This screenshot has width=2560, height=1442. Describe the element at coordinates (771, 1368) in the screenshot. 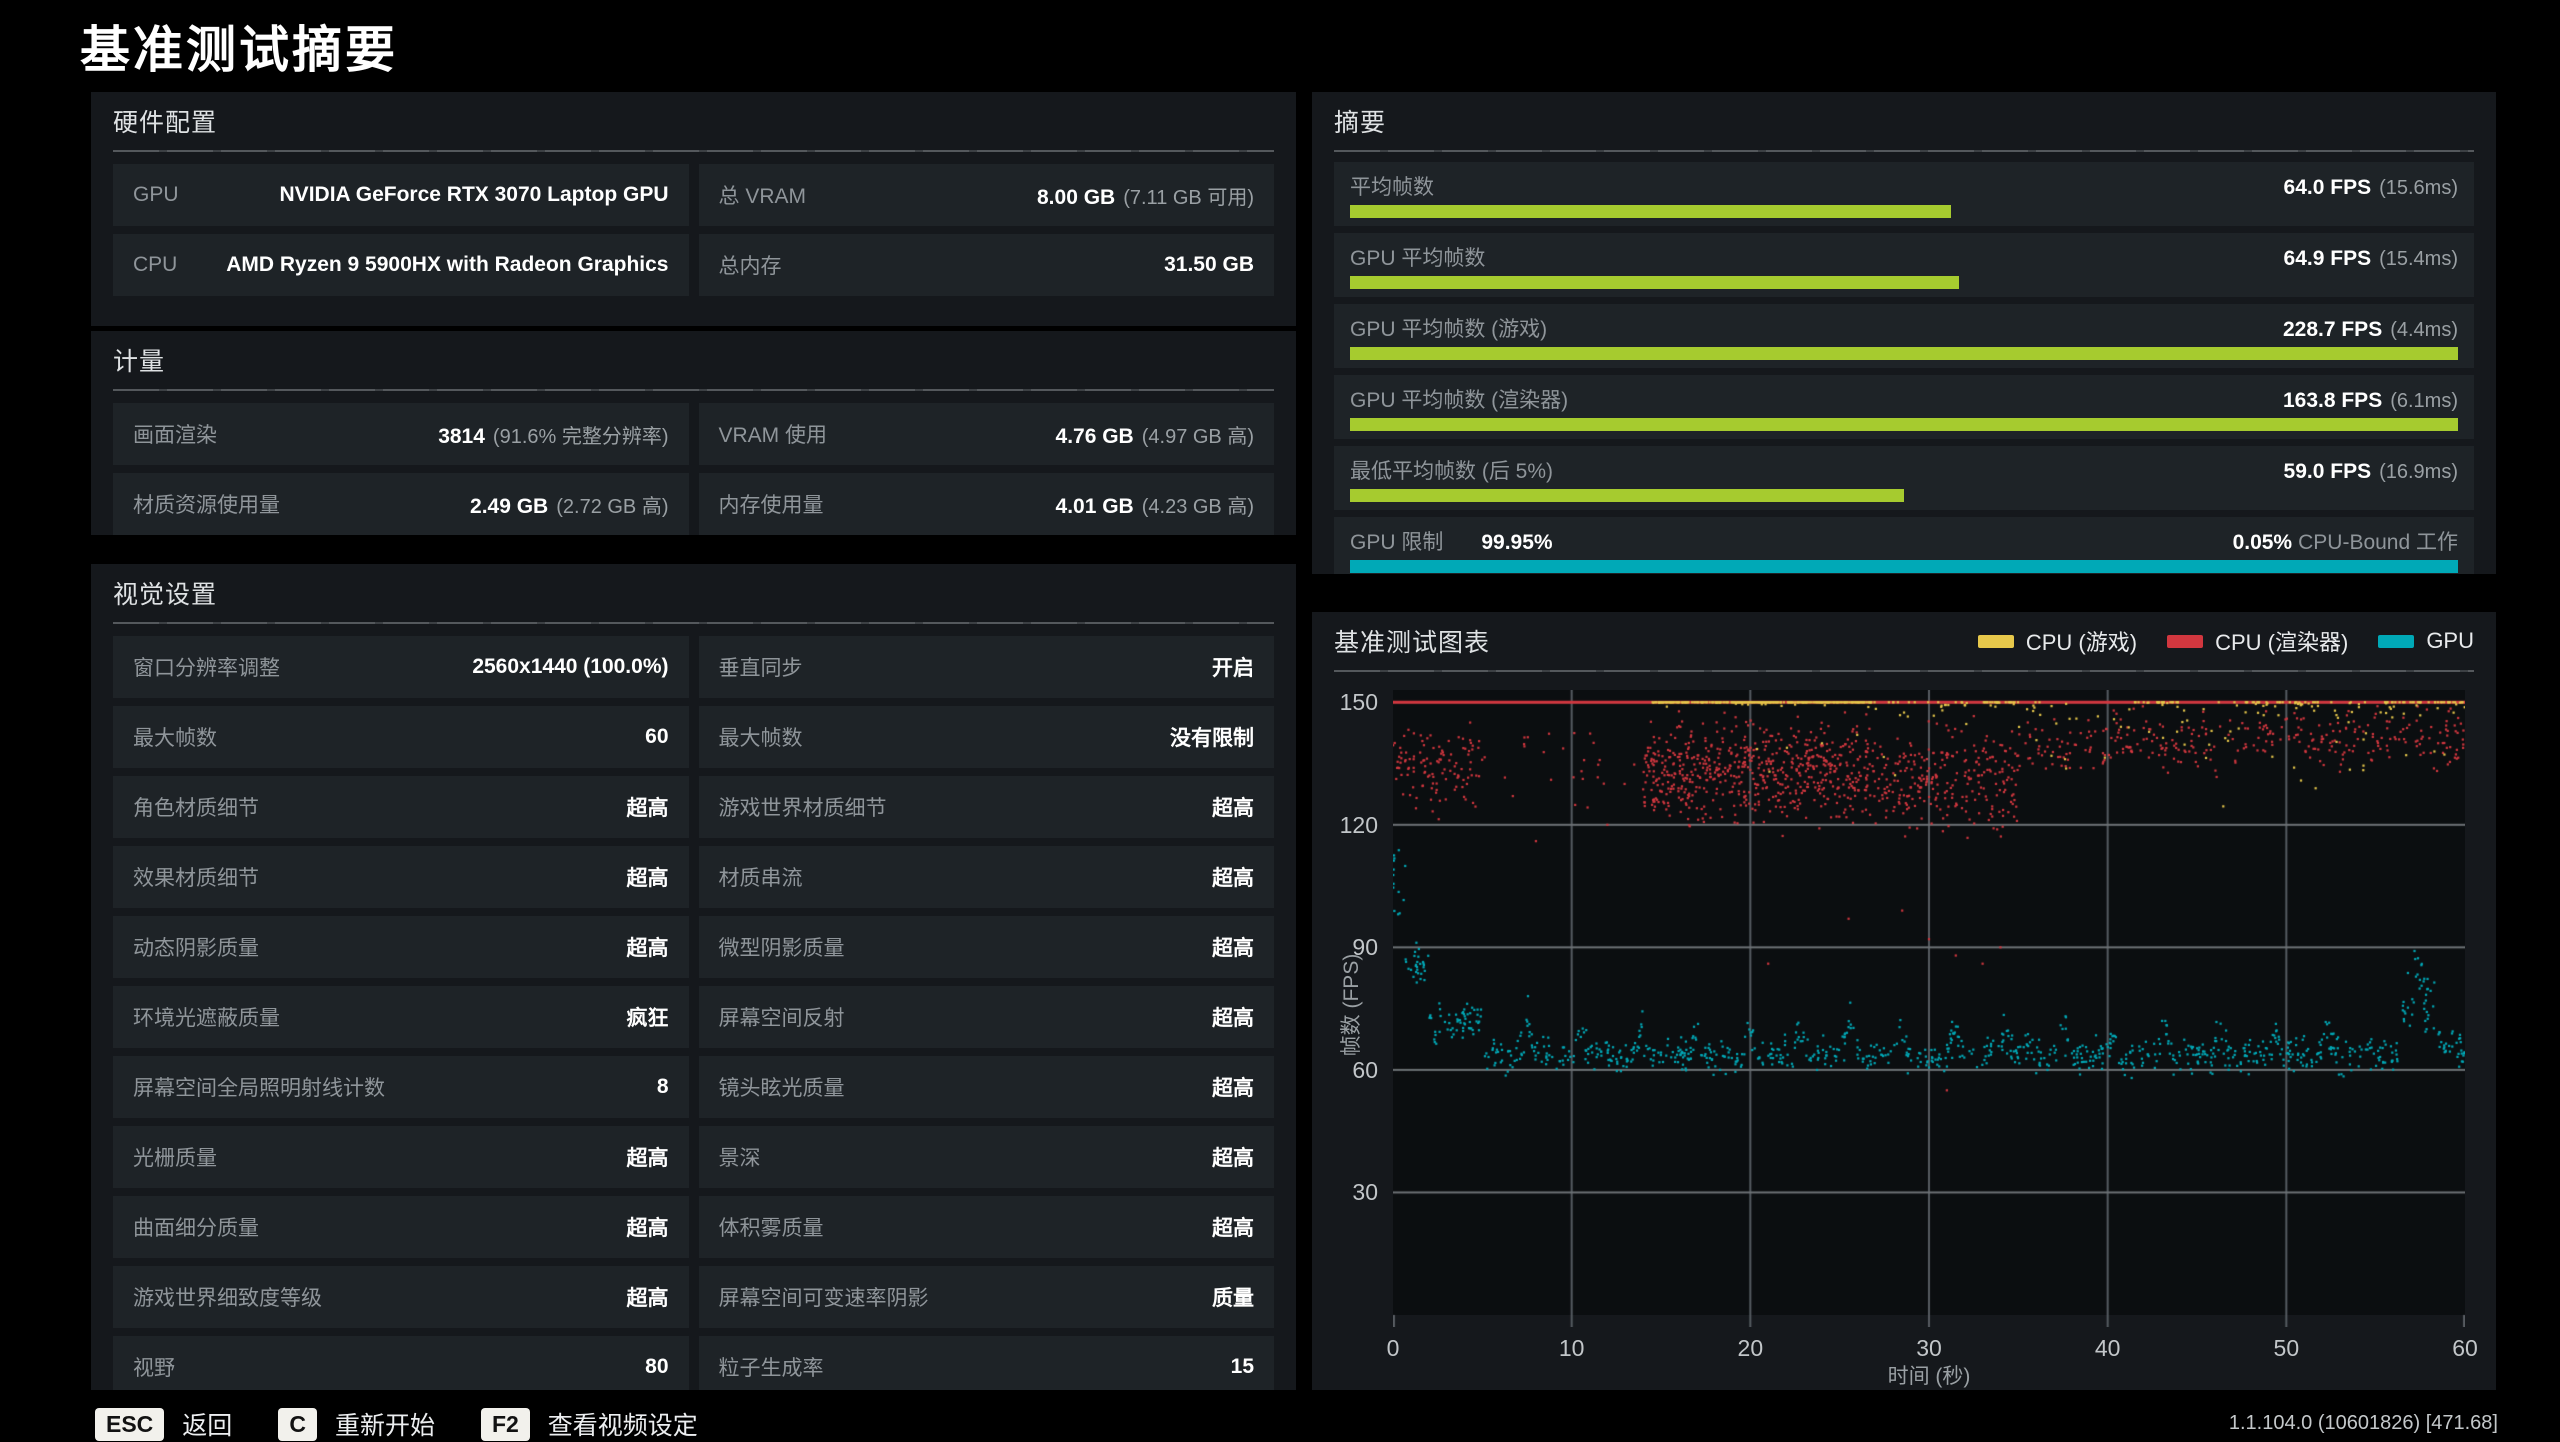

I see `setting-row-label: 粒子生成率` at that location.